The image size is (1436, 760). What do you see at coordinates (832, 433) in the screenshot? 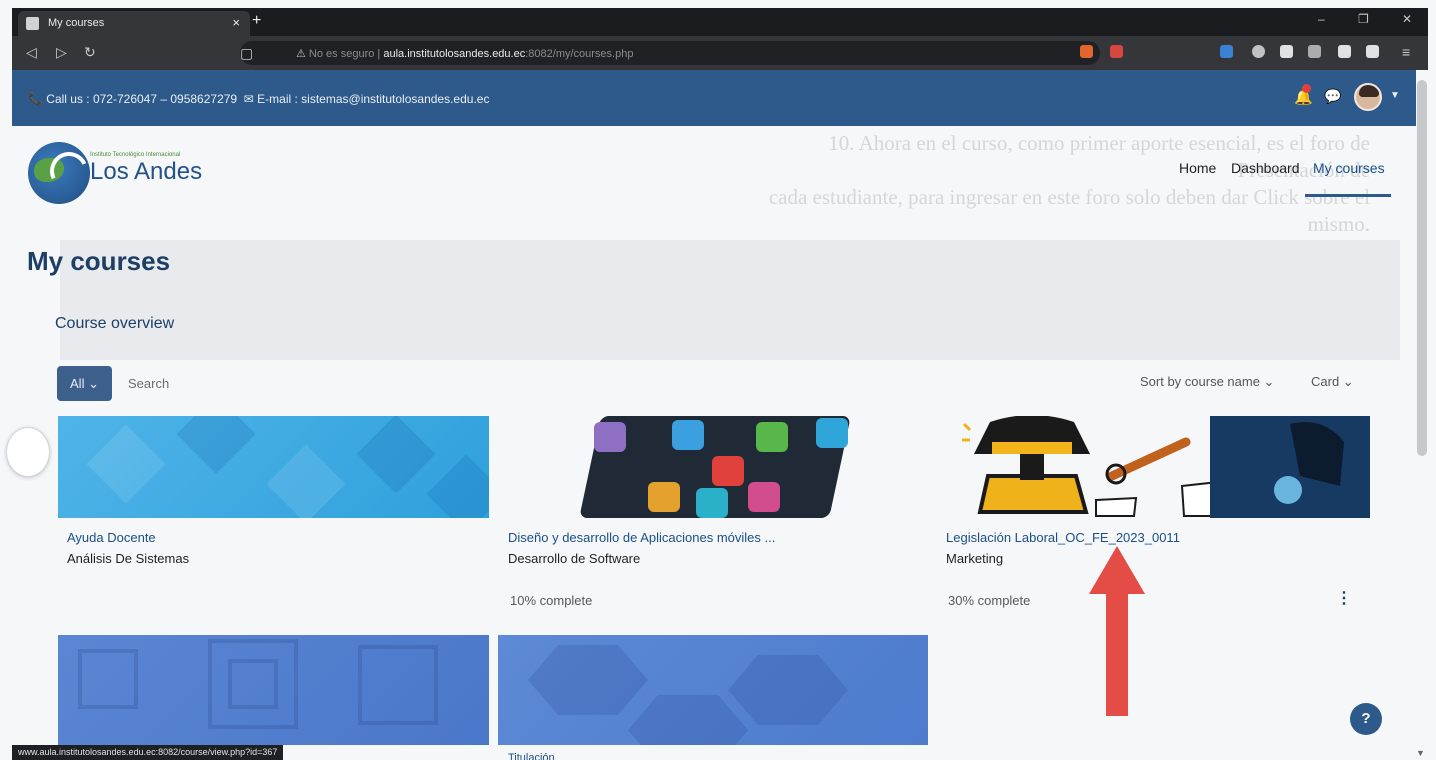
I see `percent-app-icon` at bounding box center [832, 433].